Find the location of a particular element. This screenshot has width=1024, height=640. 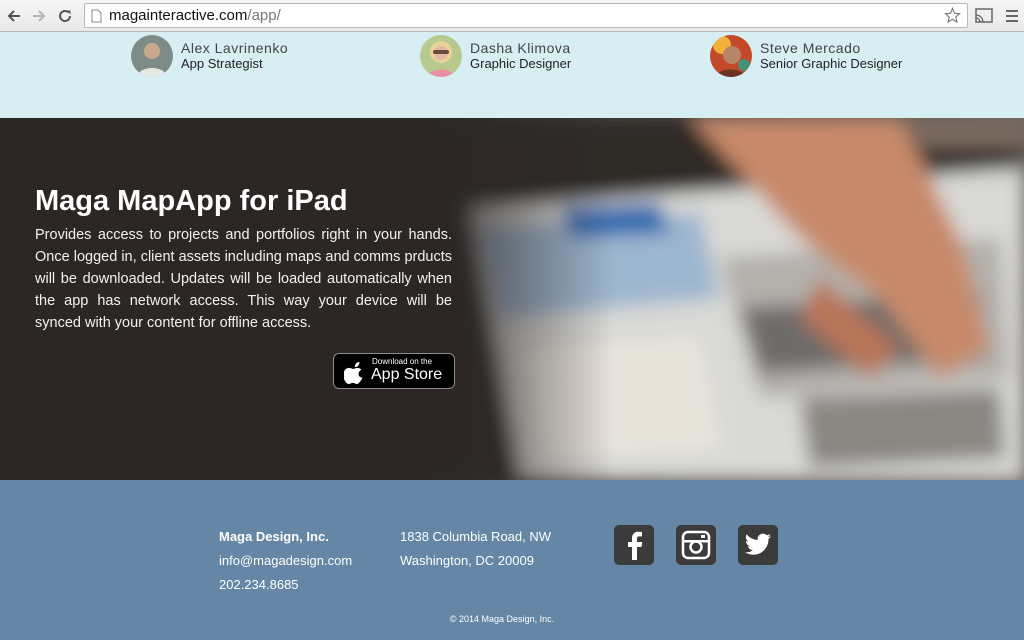

reload-button is located at coordinates (65, 16).